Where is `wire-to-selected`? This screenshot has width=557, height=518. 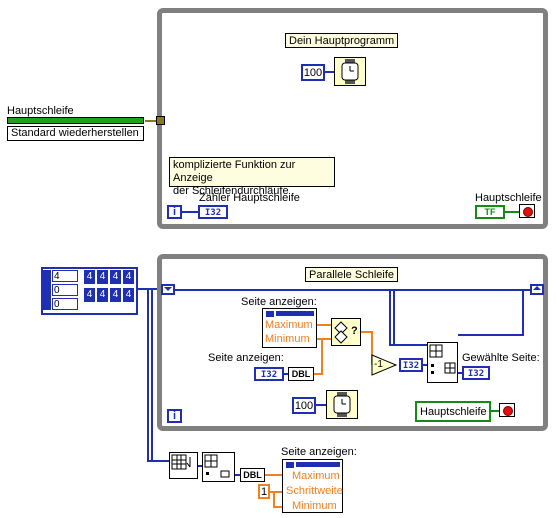
wire-to-selected is located at coordinates (460, 373).